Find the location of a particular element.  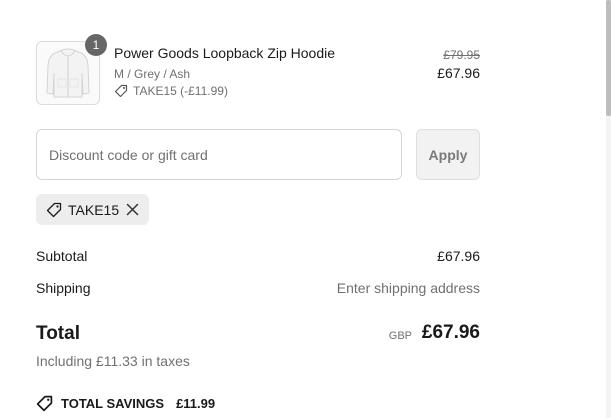

product-discount-text: TAKE15 (-£11.99) is located at coordinates (180, 91).